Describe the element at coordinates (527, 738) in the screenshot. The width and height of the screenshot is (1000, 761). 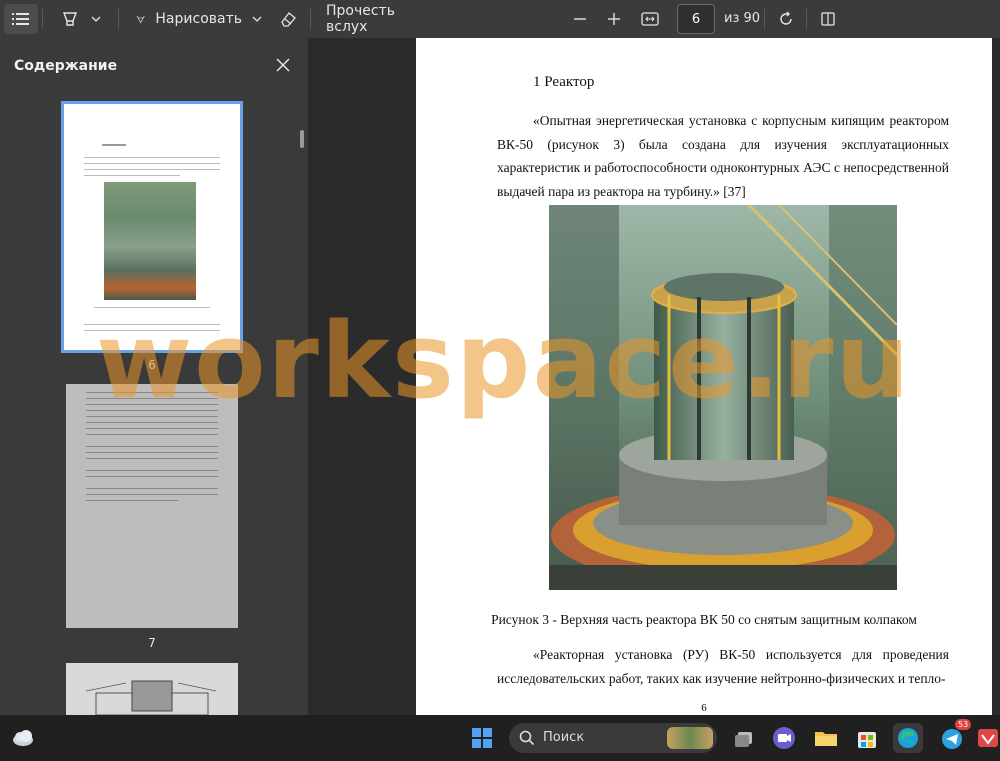
I see `search-icon` at that location.